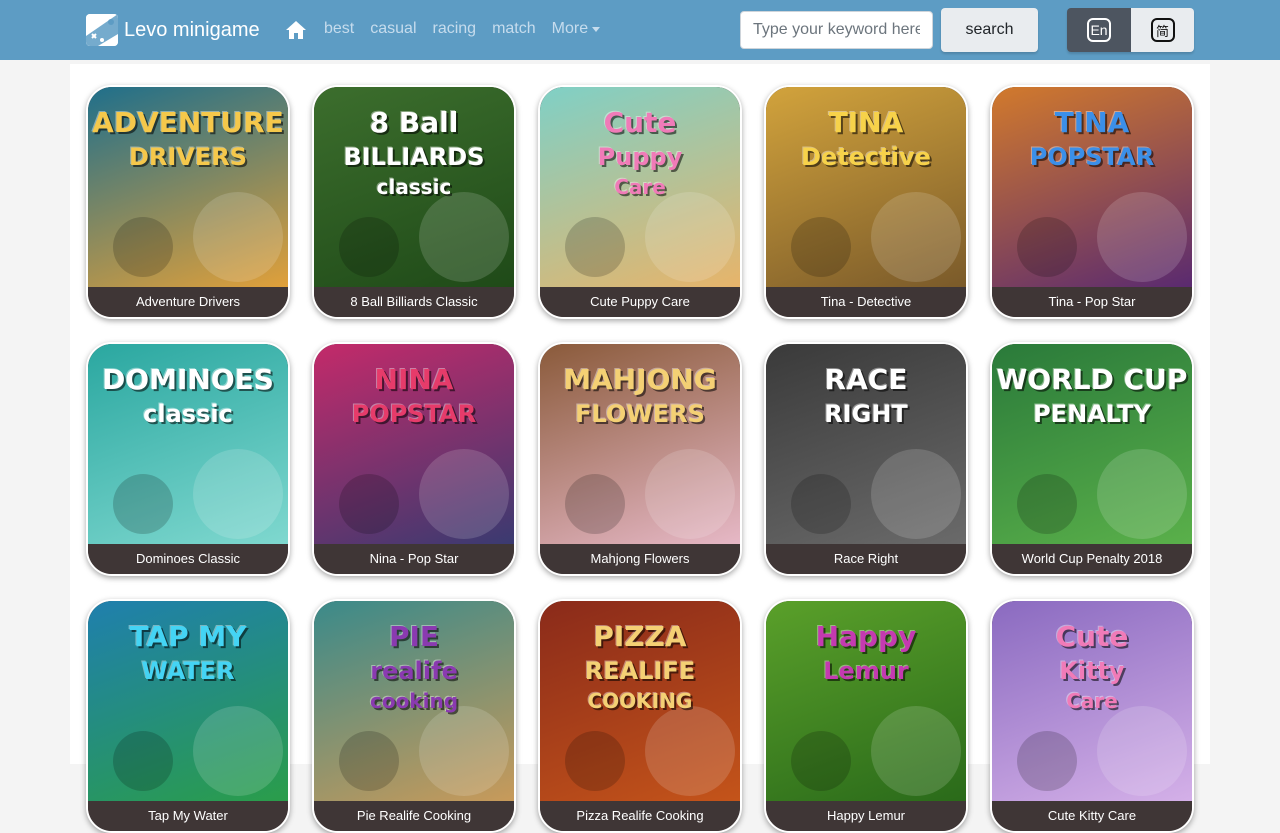 The height and width of the screenshot is (833, 1280). I want to click on search-button: search, so click(989, 30).